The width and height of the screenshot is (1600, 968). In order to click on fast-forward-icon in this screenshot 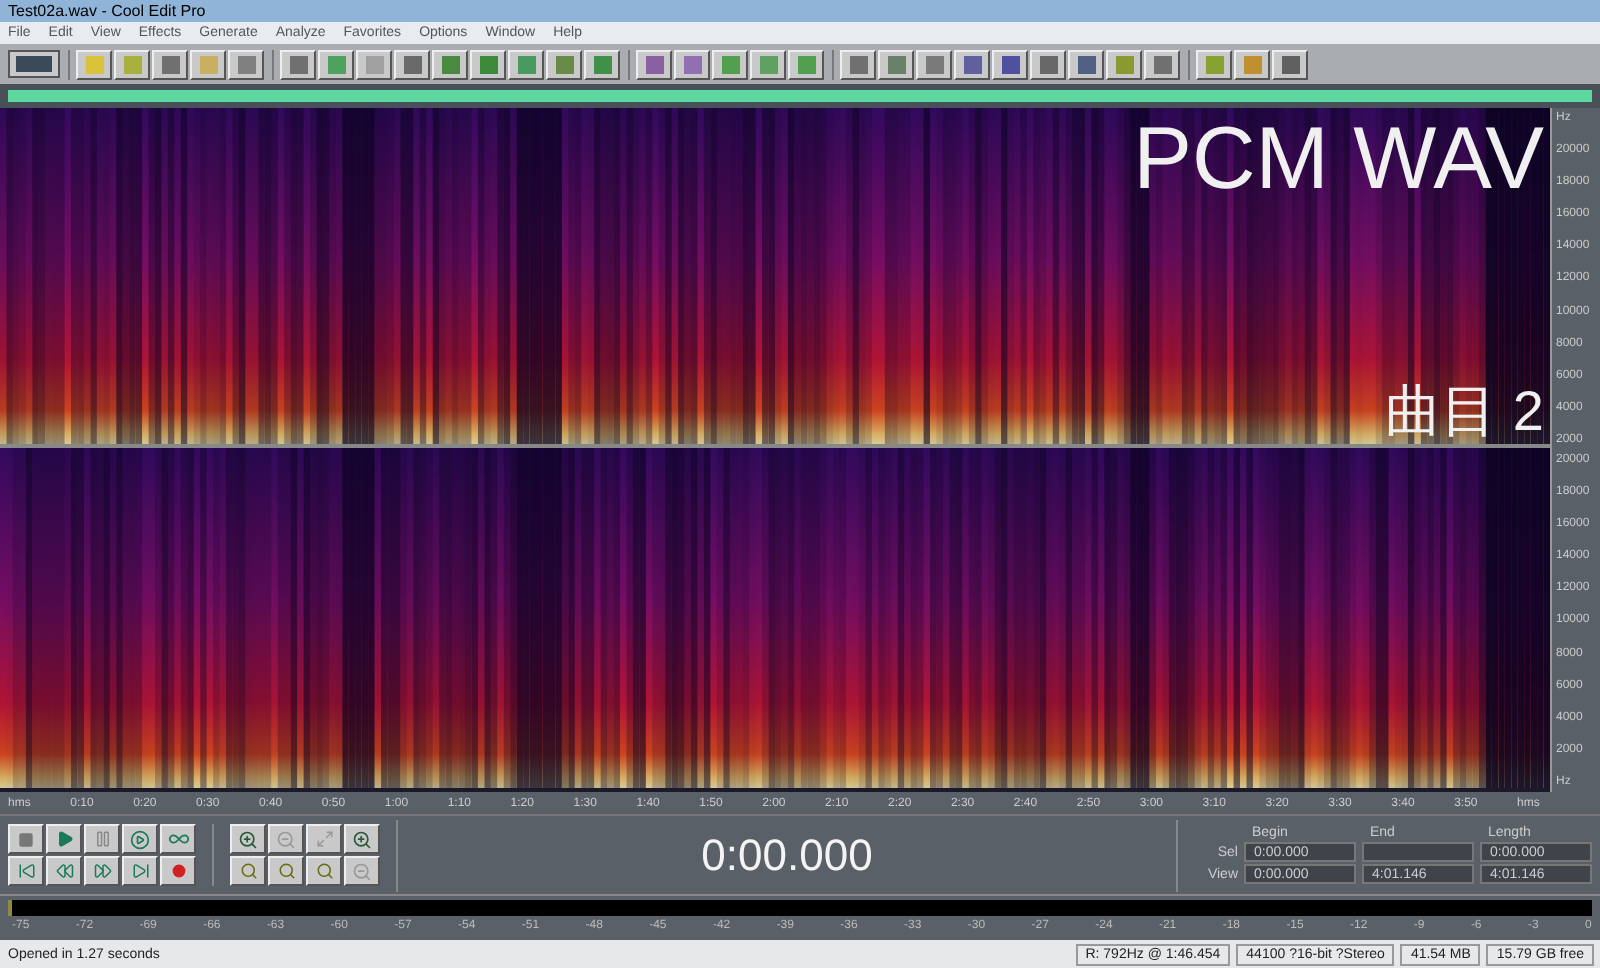, I will do `click(102, 871)`.